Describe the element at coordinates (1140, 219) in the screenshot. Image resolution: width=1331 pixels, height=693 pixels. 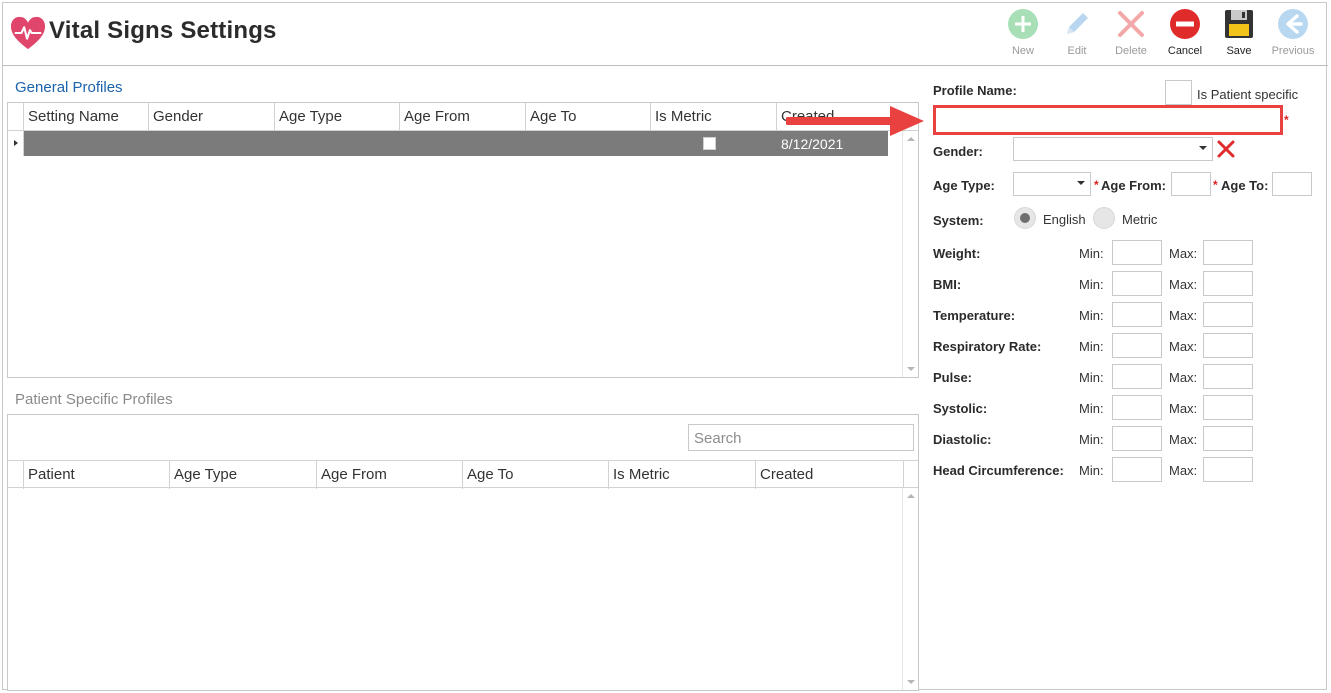
I see `metric-label: Metric` at that location.